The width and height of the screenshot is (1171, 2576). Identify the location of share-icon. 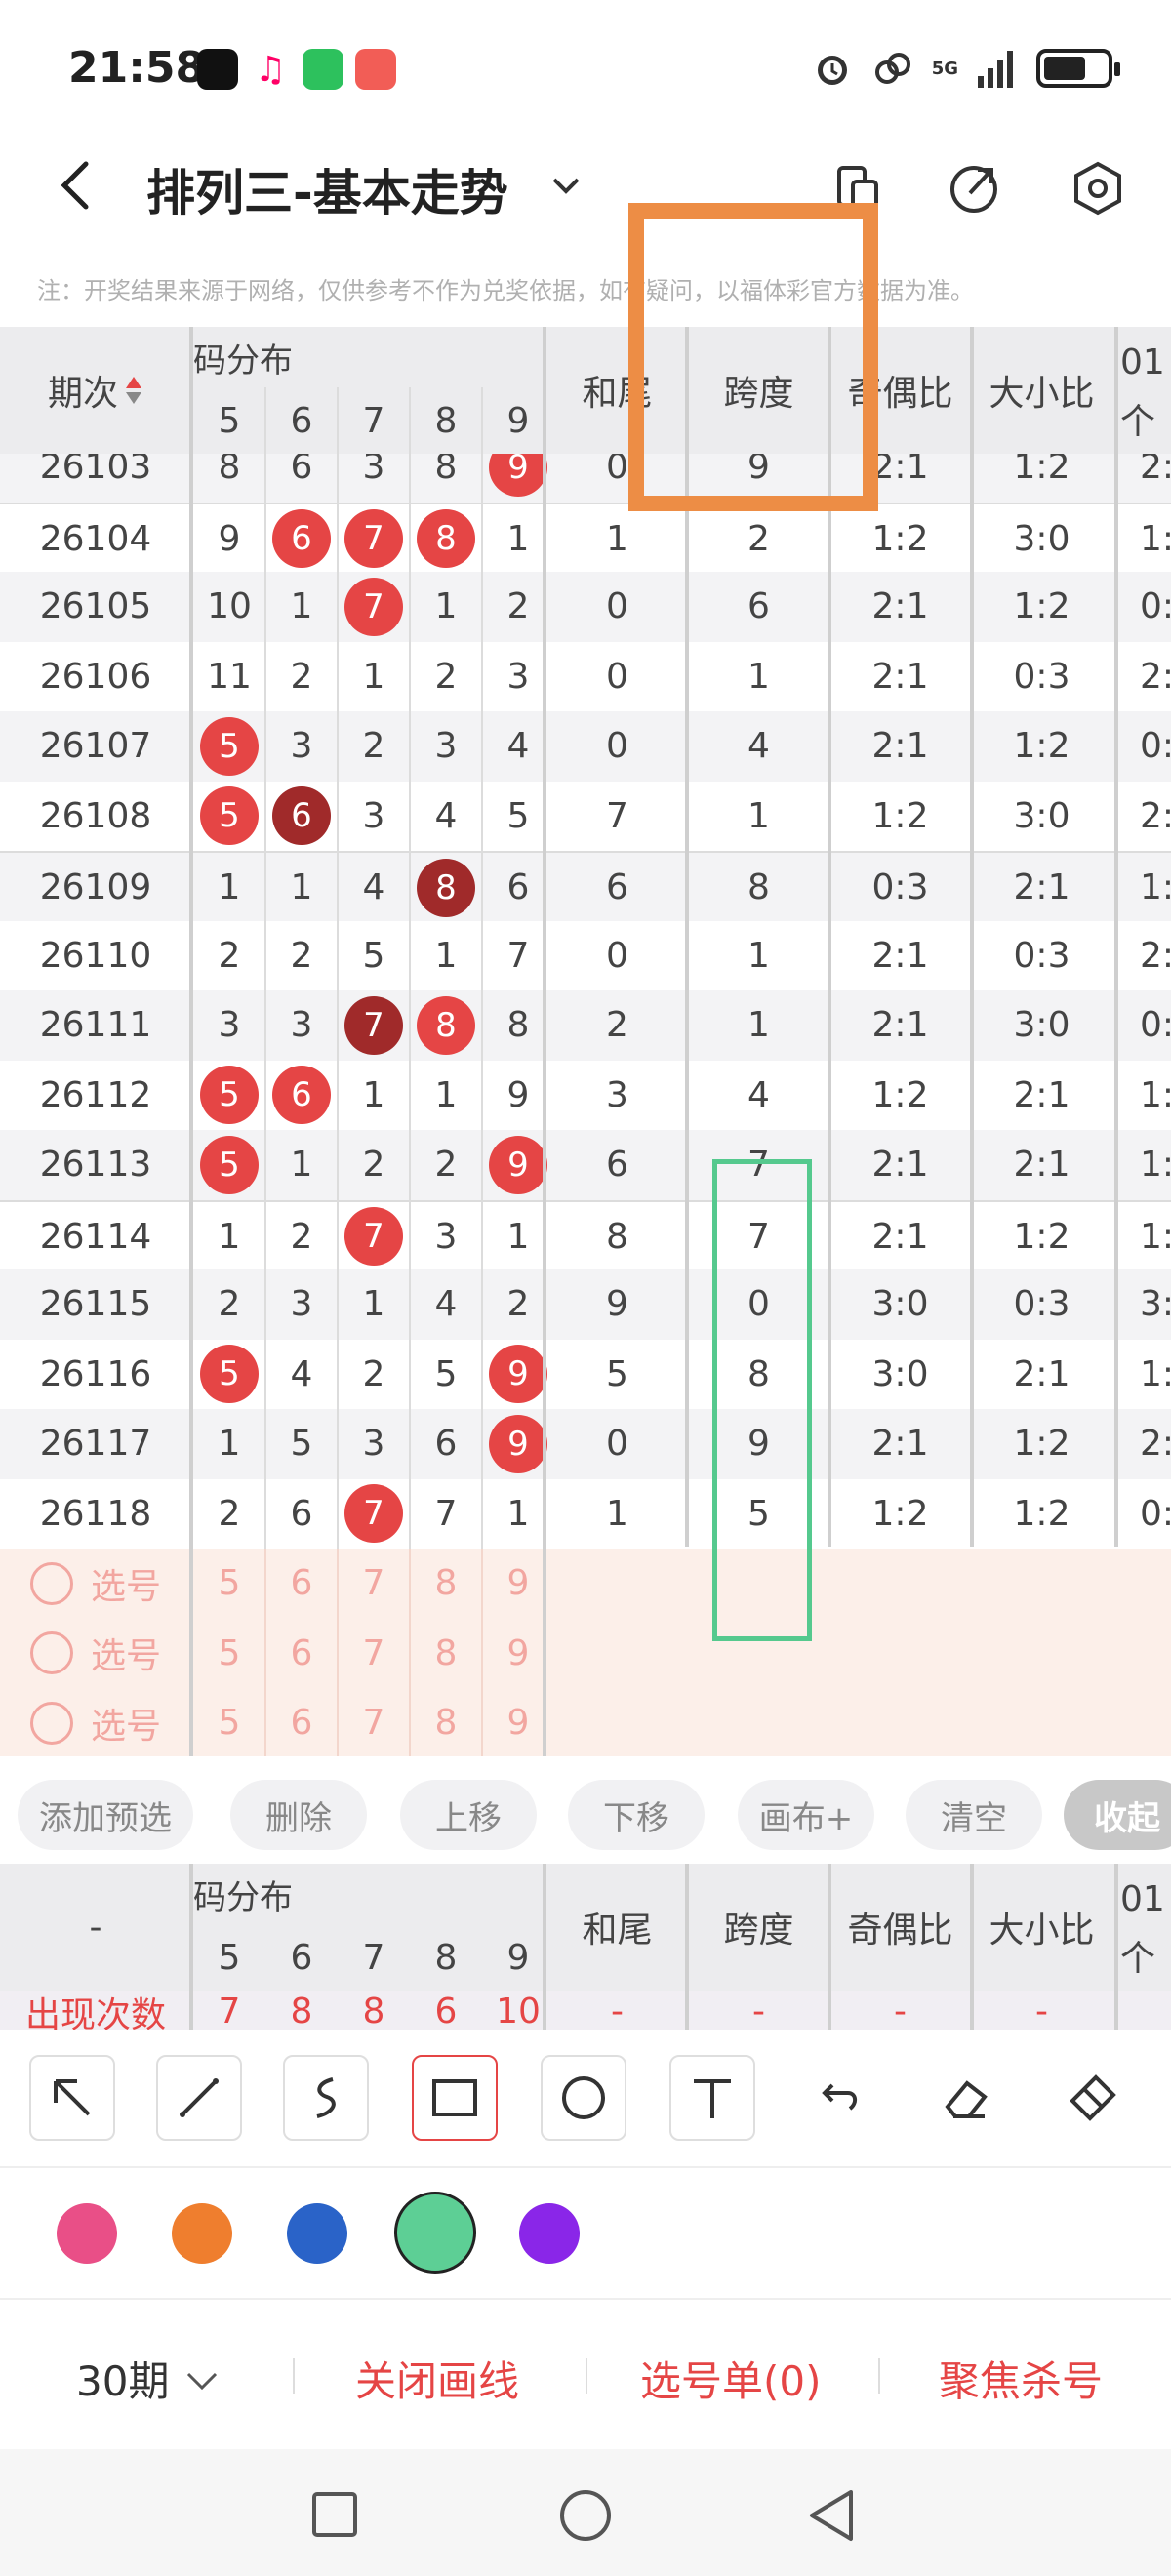
(975, 188).